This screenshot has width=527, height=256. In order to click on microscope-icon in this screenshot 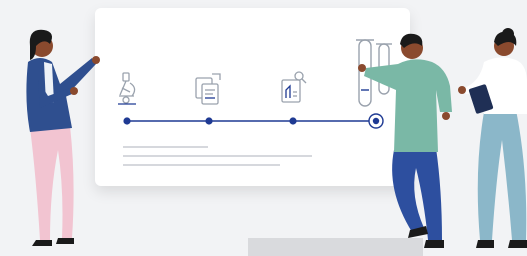, I will do `click(127, 88)`.